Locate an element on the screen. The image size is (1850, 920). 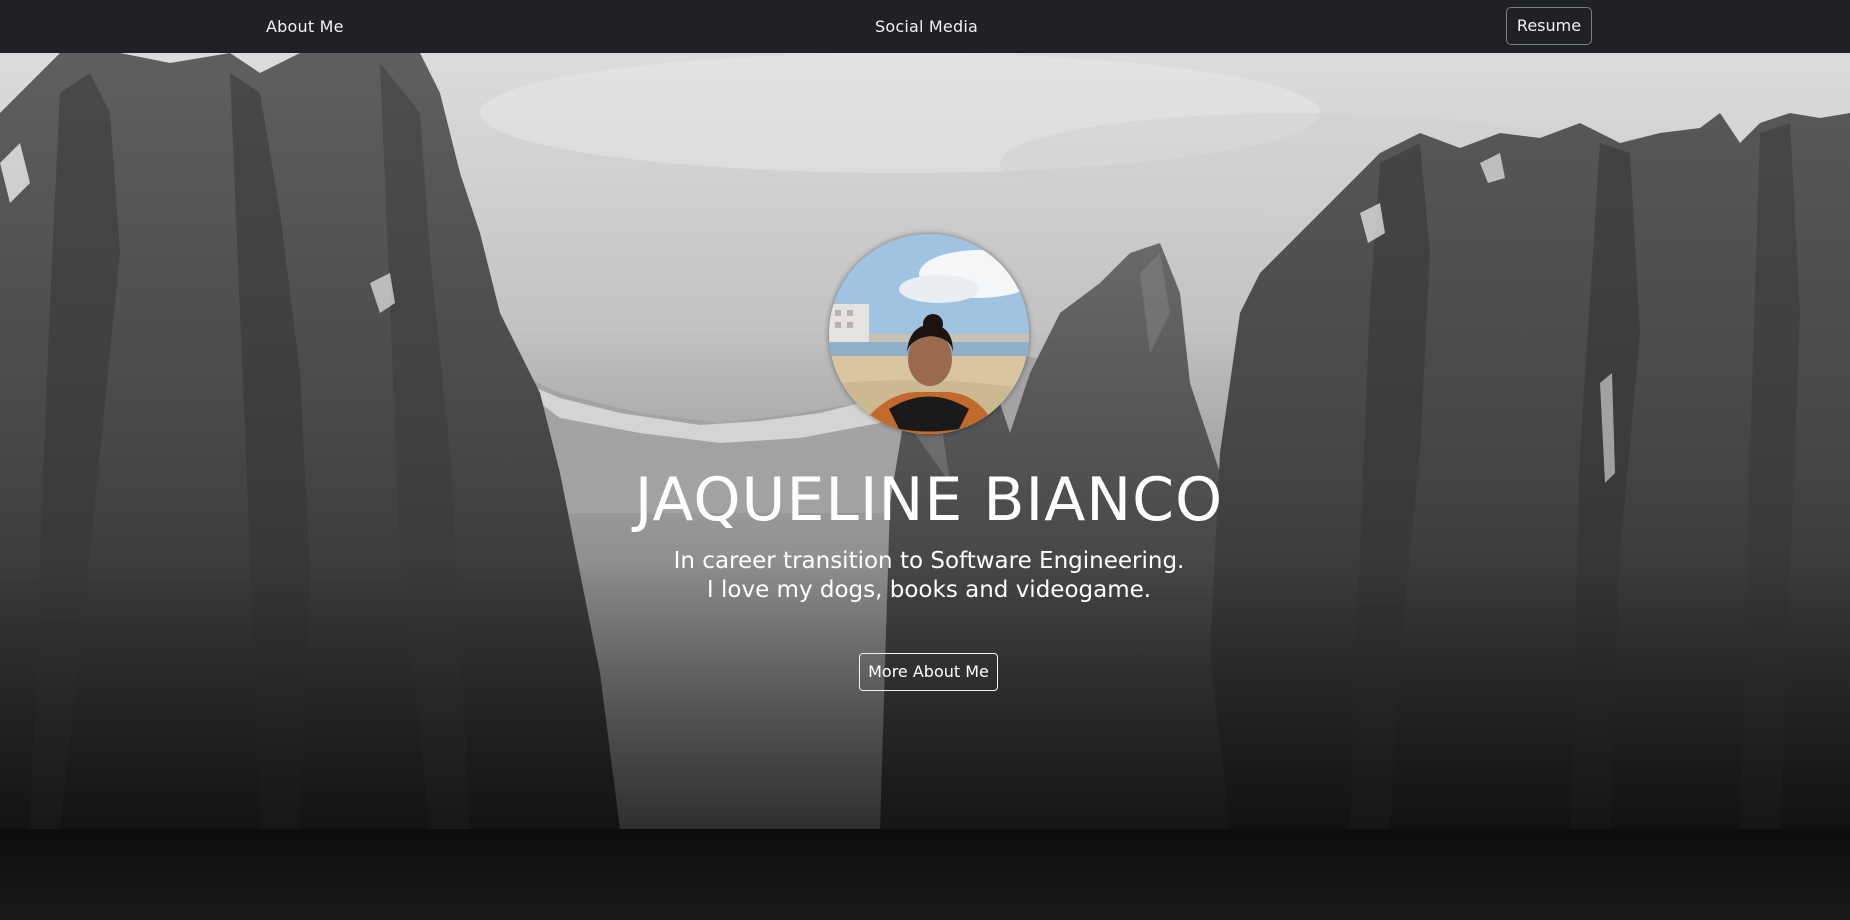
more-about-me-button: More About Me is located at coordinates (928, 672).